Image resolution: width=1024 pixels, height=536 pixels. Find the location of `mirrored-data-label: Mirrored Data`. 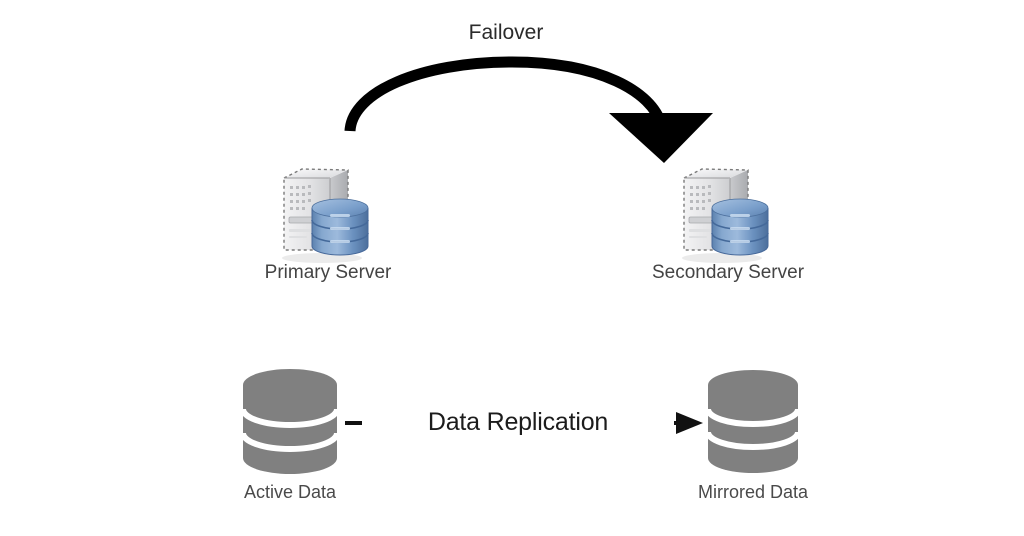

mirrored-data-label: Mirrored Data is located at coordinates (753, 492).